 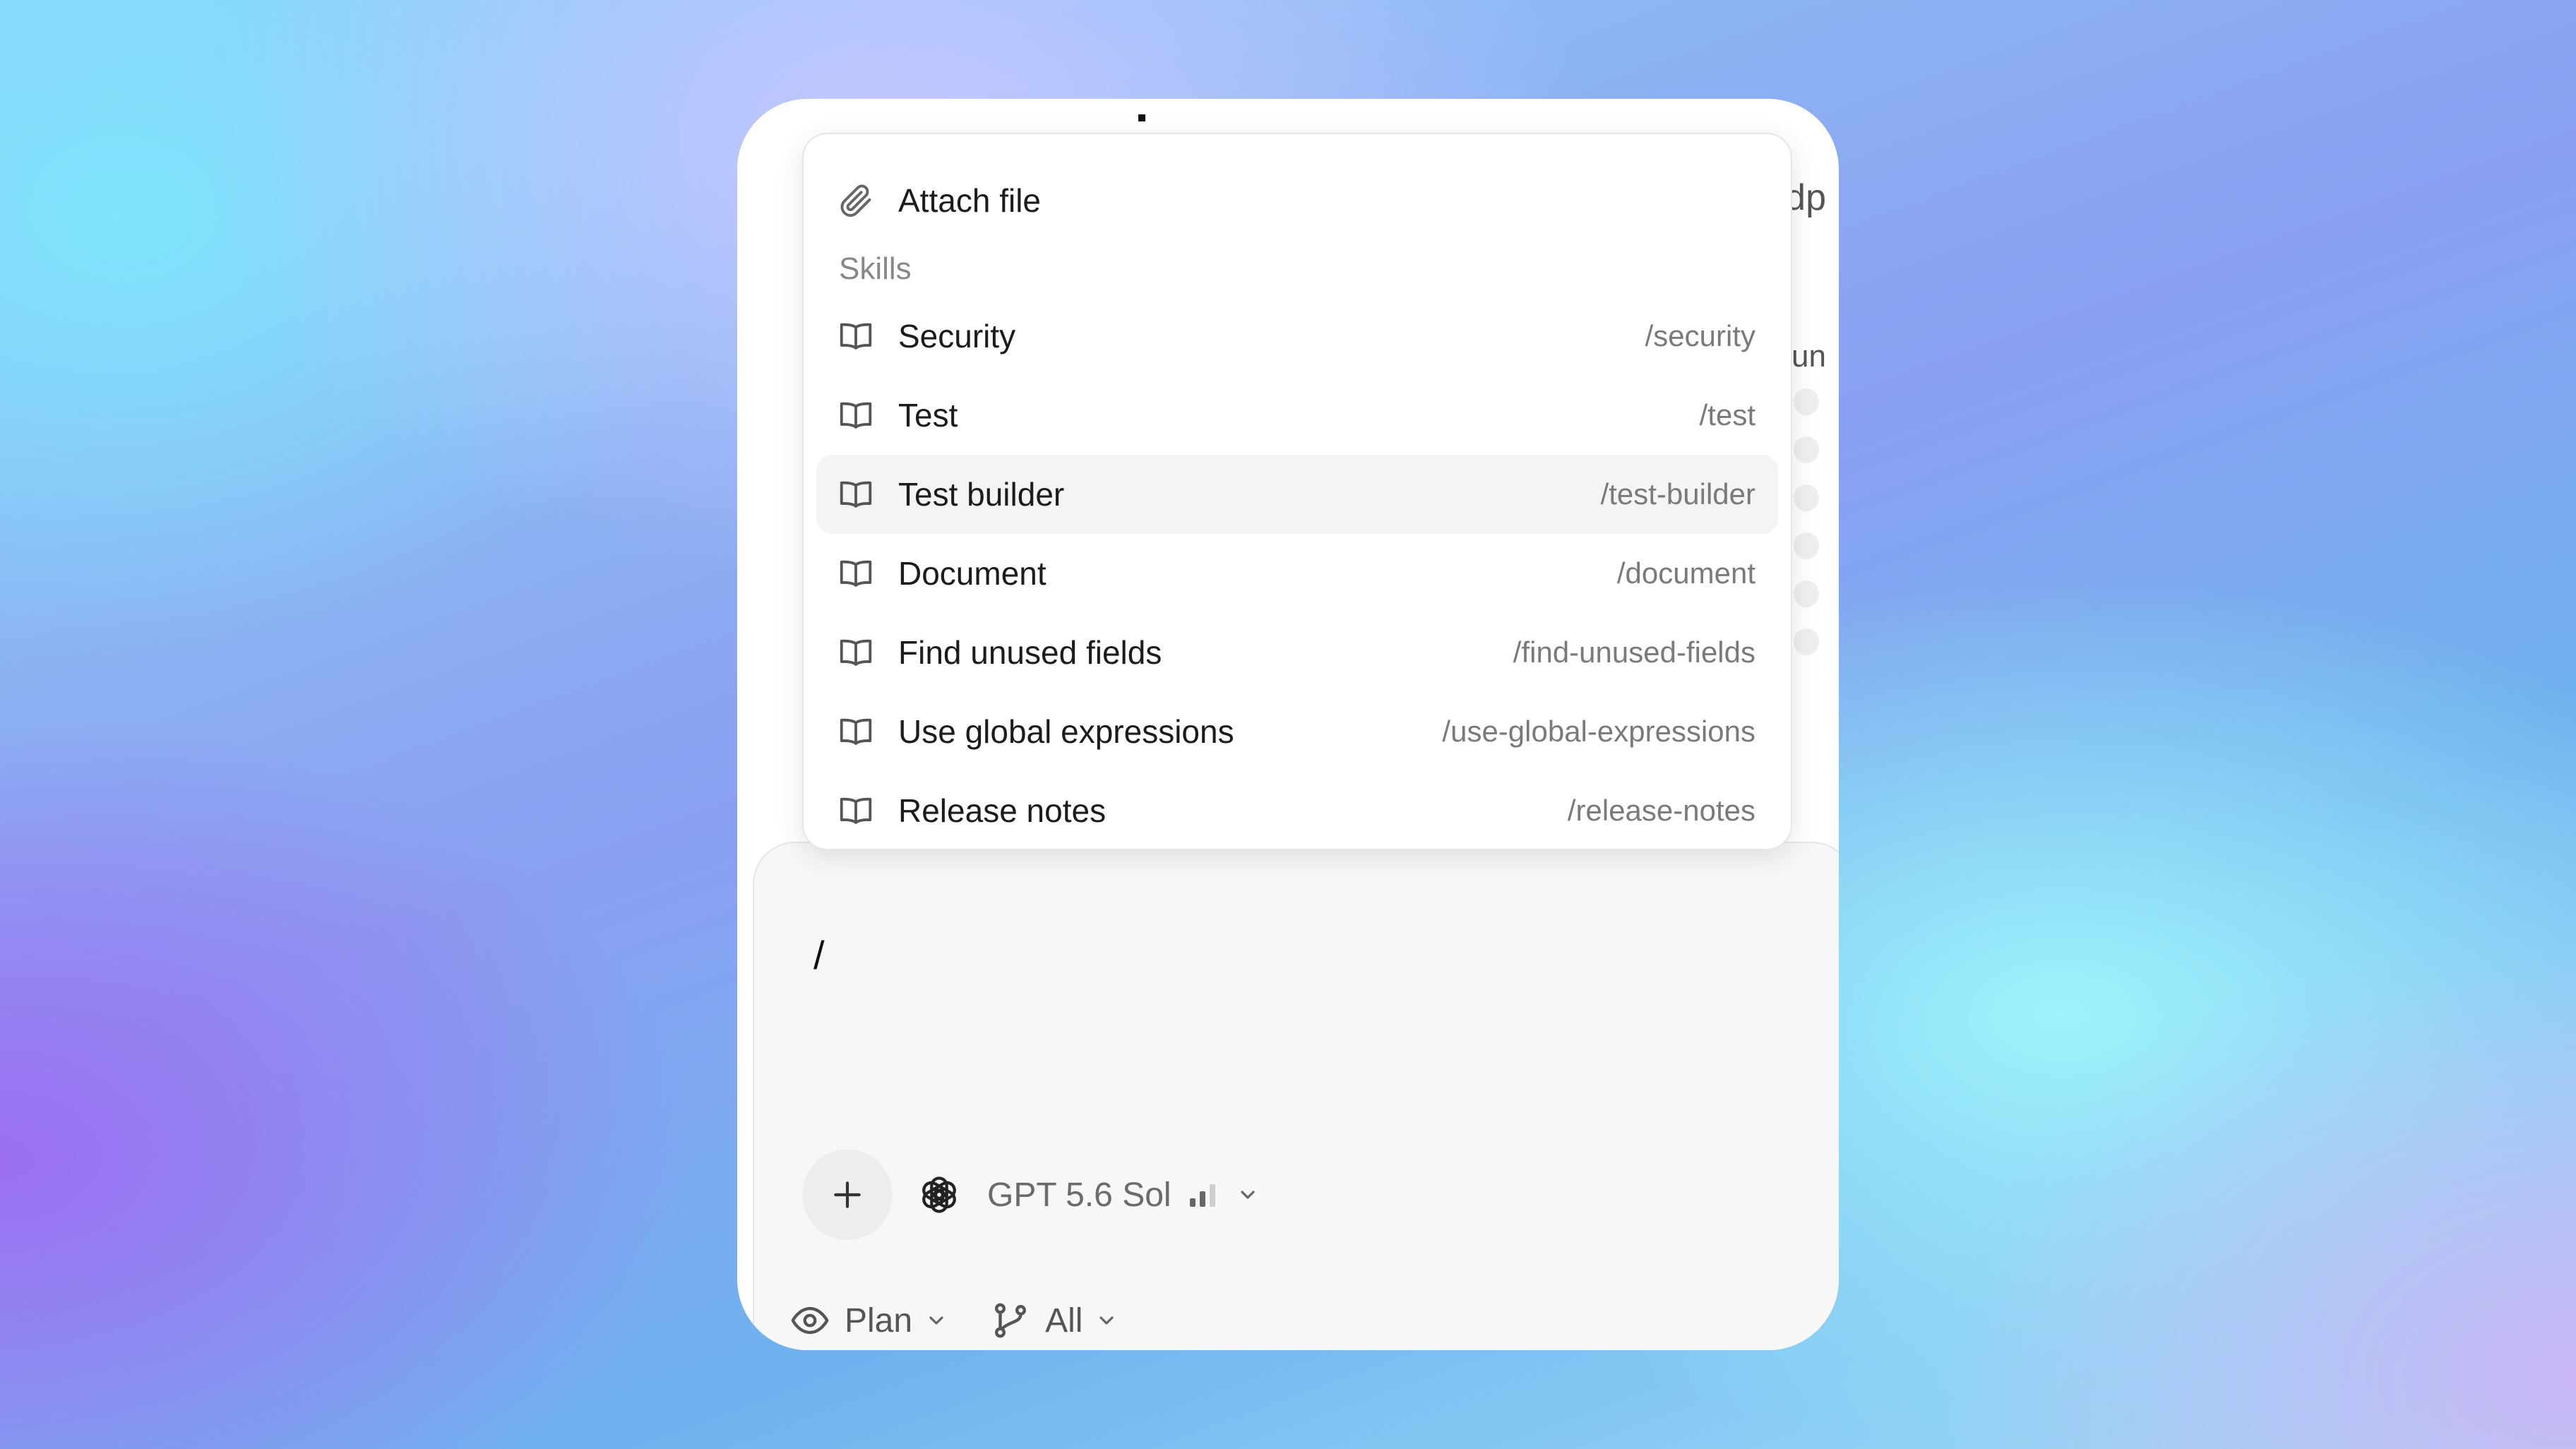 What do you see at coordinates (856, 200) in the screenshot?
I see `paperclip-icon` at bounding box center [856, 200].